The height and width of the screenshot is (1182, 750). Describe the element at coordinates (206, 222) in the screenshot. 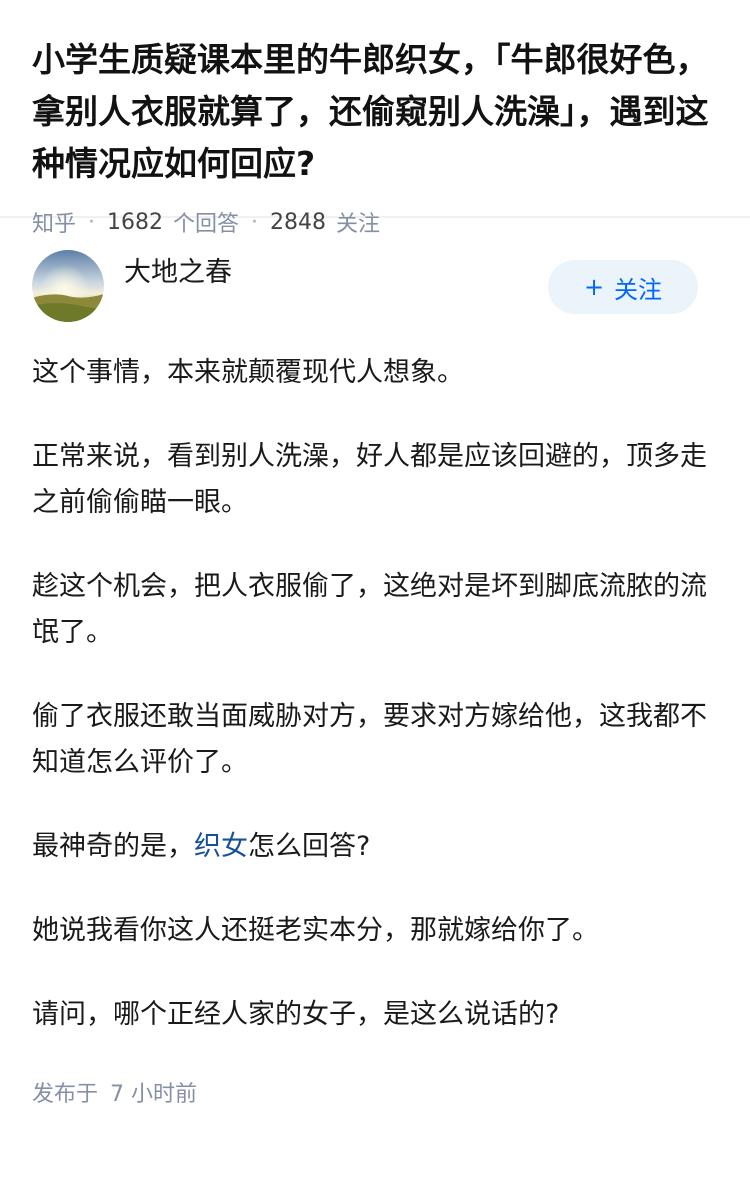

I see `answer-count-unit: 个回答` at that location.